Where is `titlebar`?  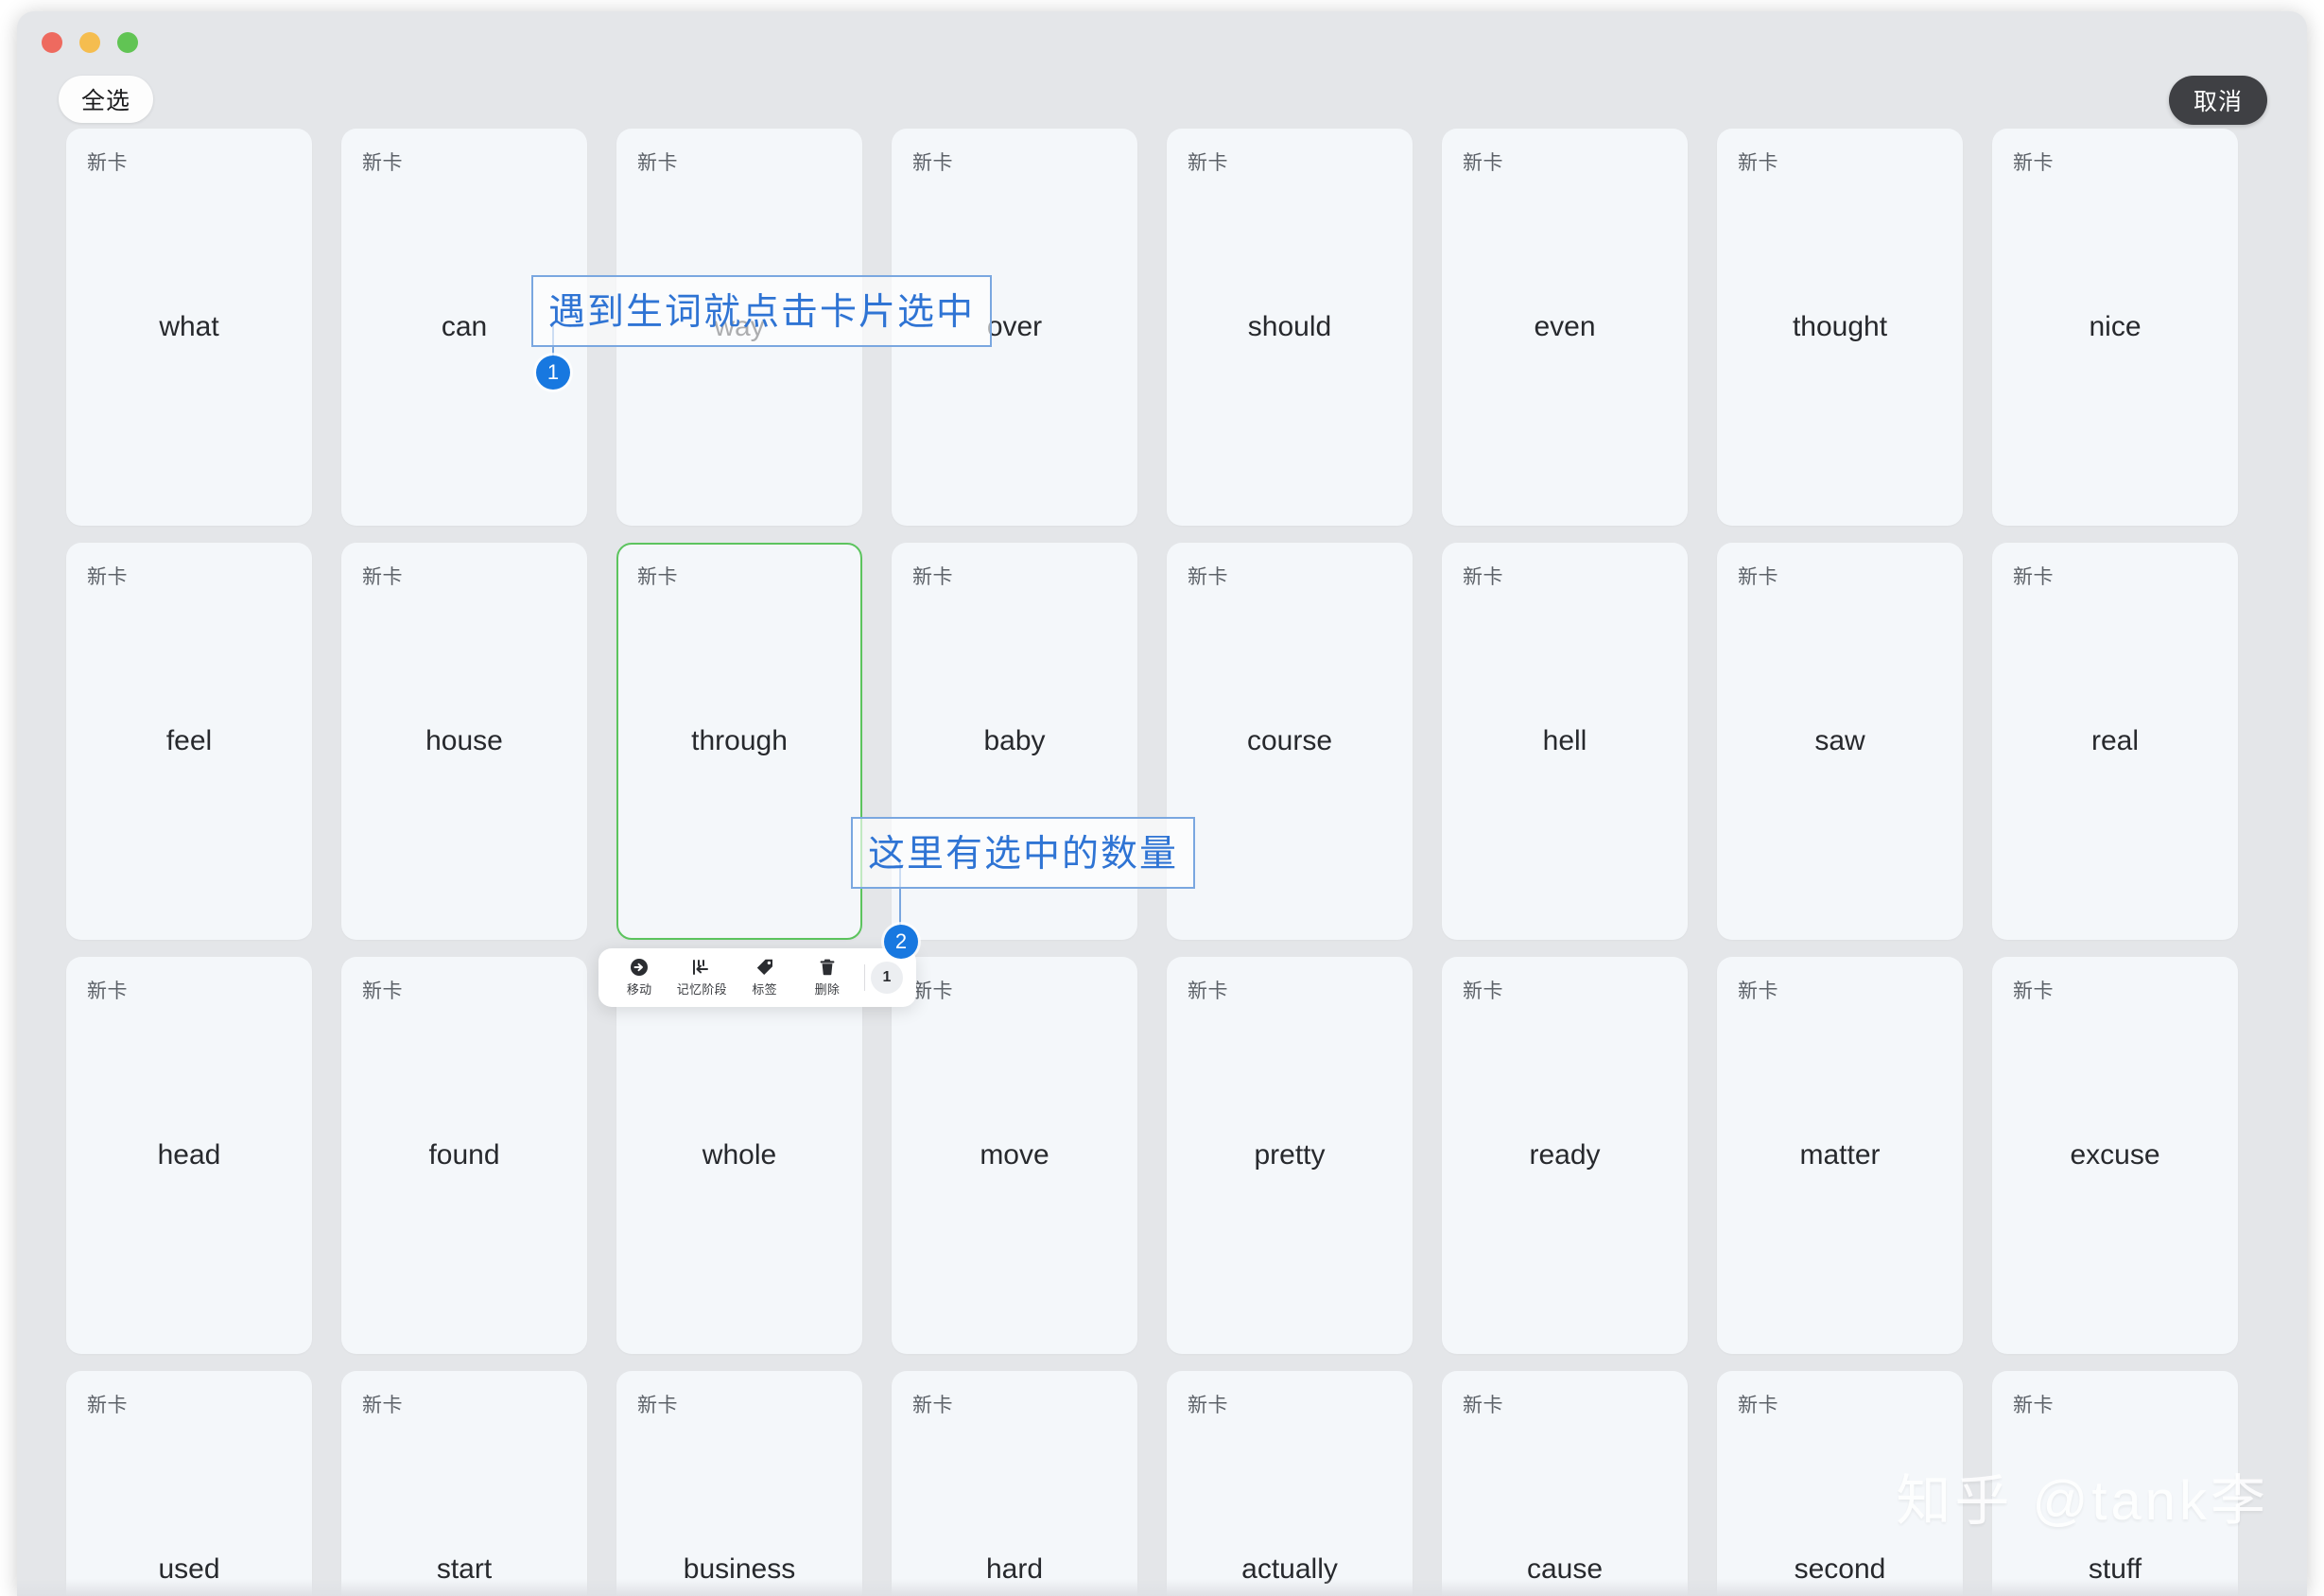 titlebar is located at coordinates (1162, 41).